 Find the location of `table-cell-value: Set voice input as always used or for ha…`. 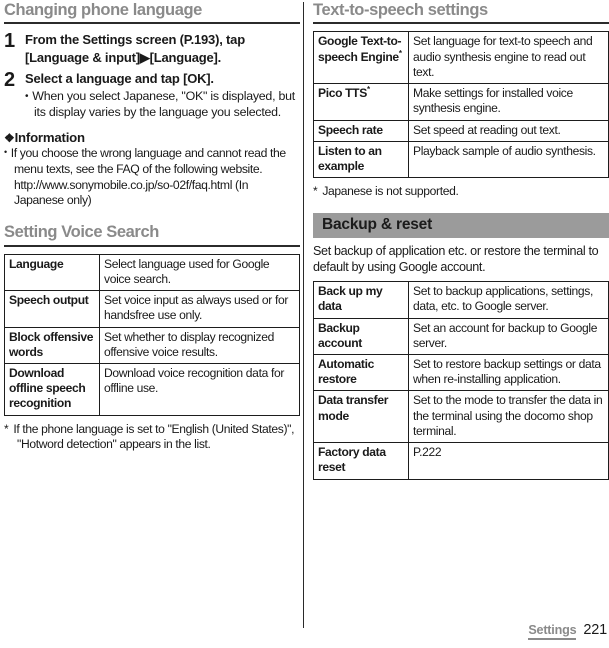

table-cell-value: Set voice input as always used or for ha… is located at coordinates (199, 309).